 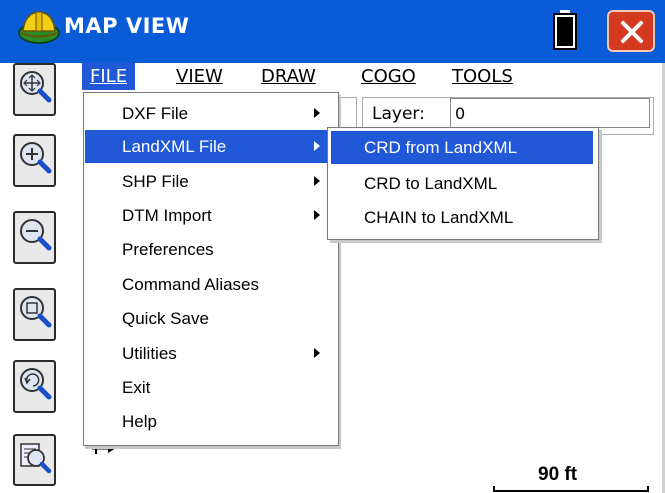 I want to click on zoom-object-button, so click(x=34, y=460).